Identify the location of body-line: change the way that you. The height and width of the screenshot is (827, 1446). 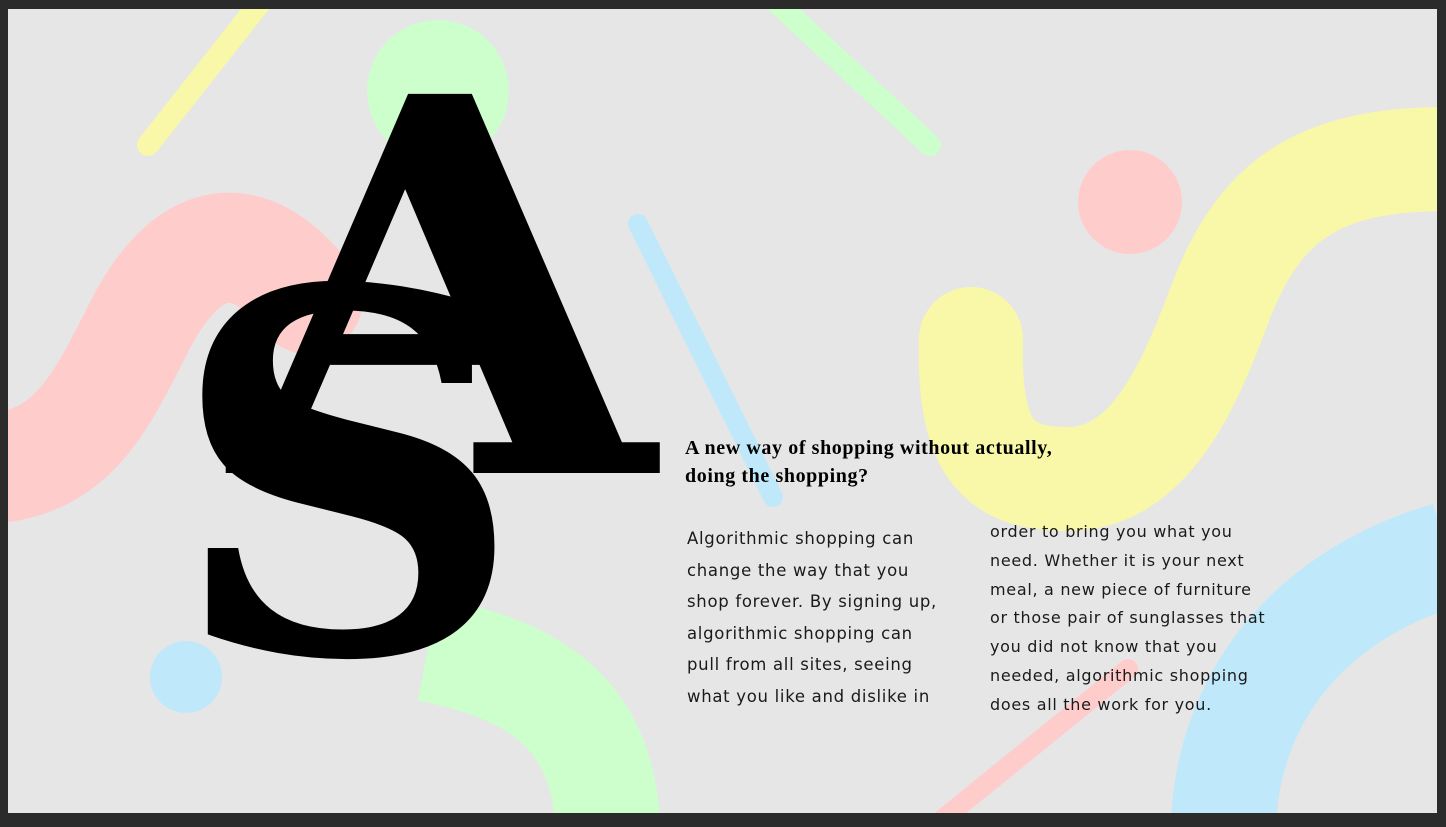
(798, 570).